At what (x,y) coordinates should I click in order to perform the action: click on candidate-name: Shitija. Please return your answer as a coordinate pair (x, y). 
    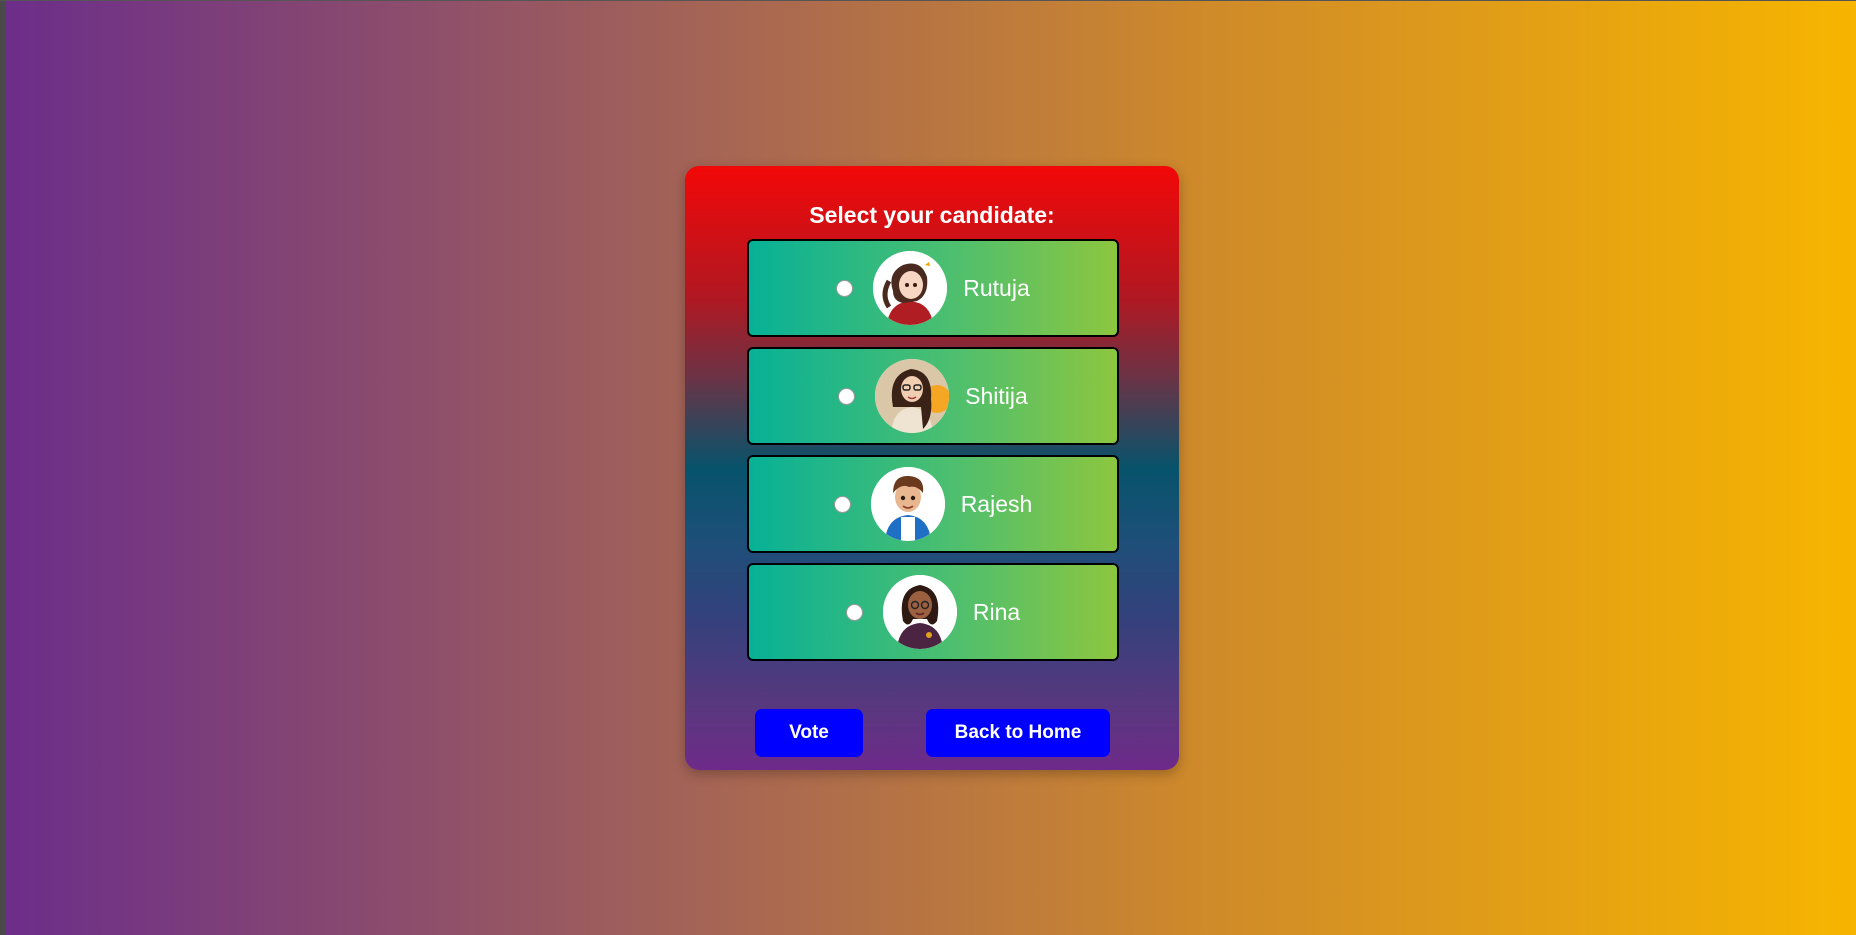
    Looking at the image, I should click on (996, 395).